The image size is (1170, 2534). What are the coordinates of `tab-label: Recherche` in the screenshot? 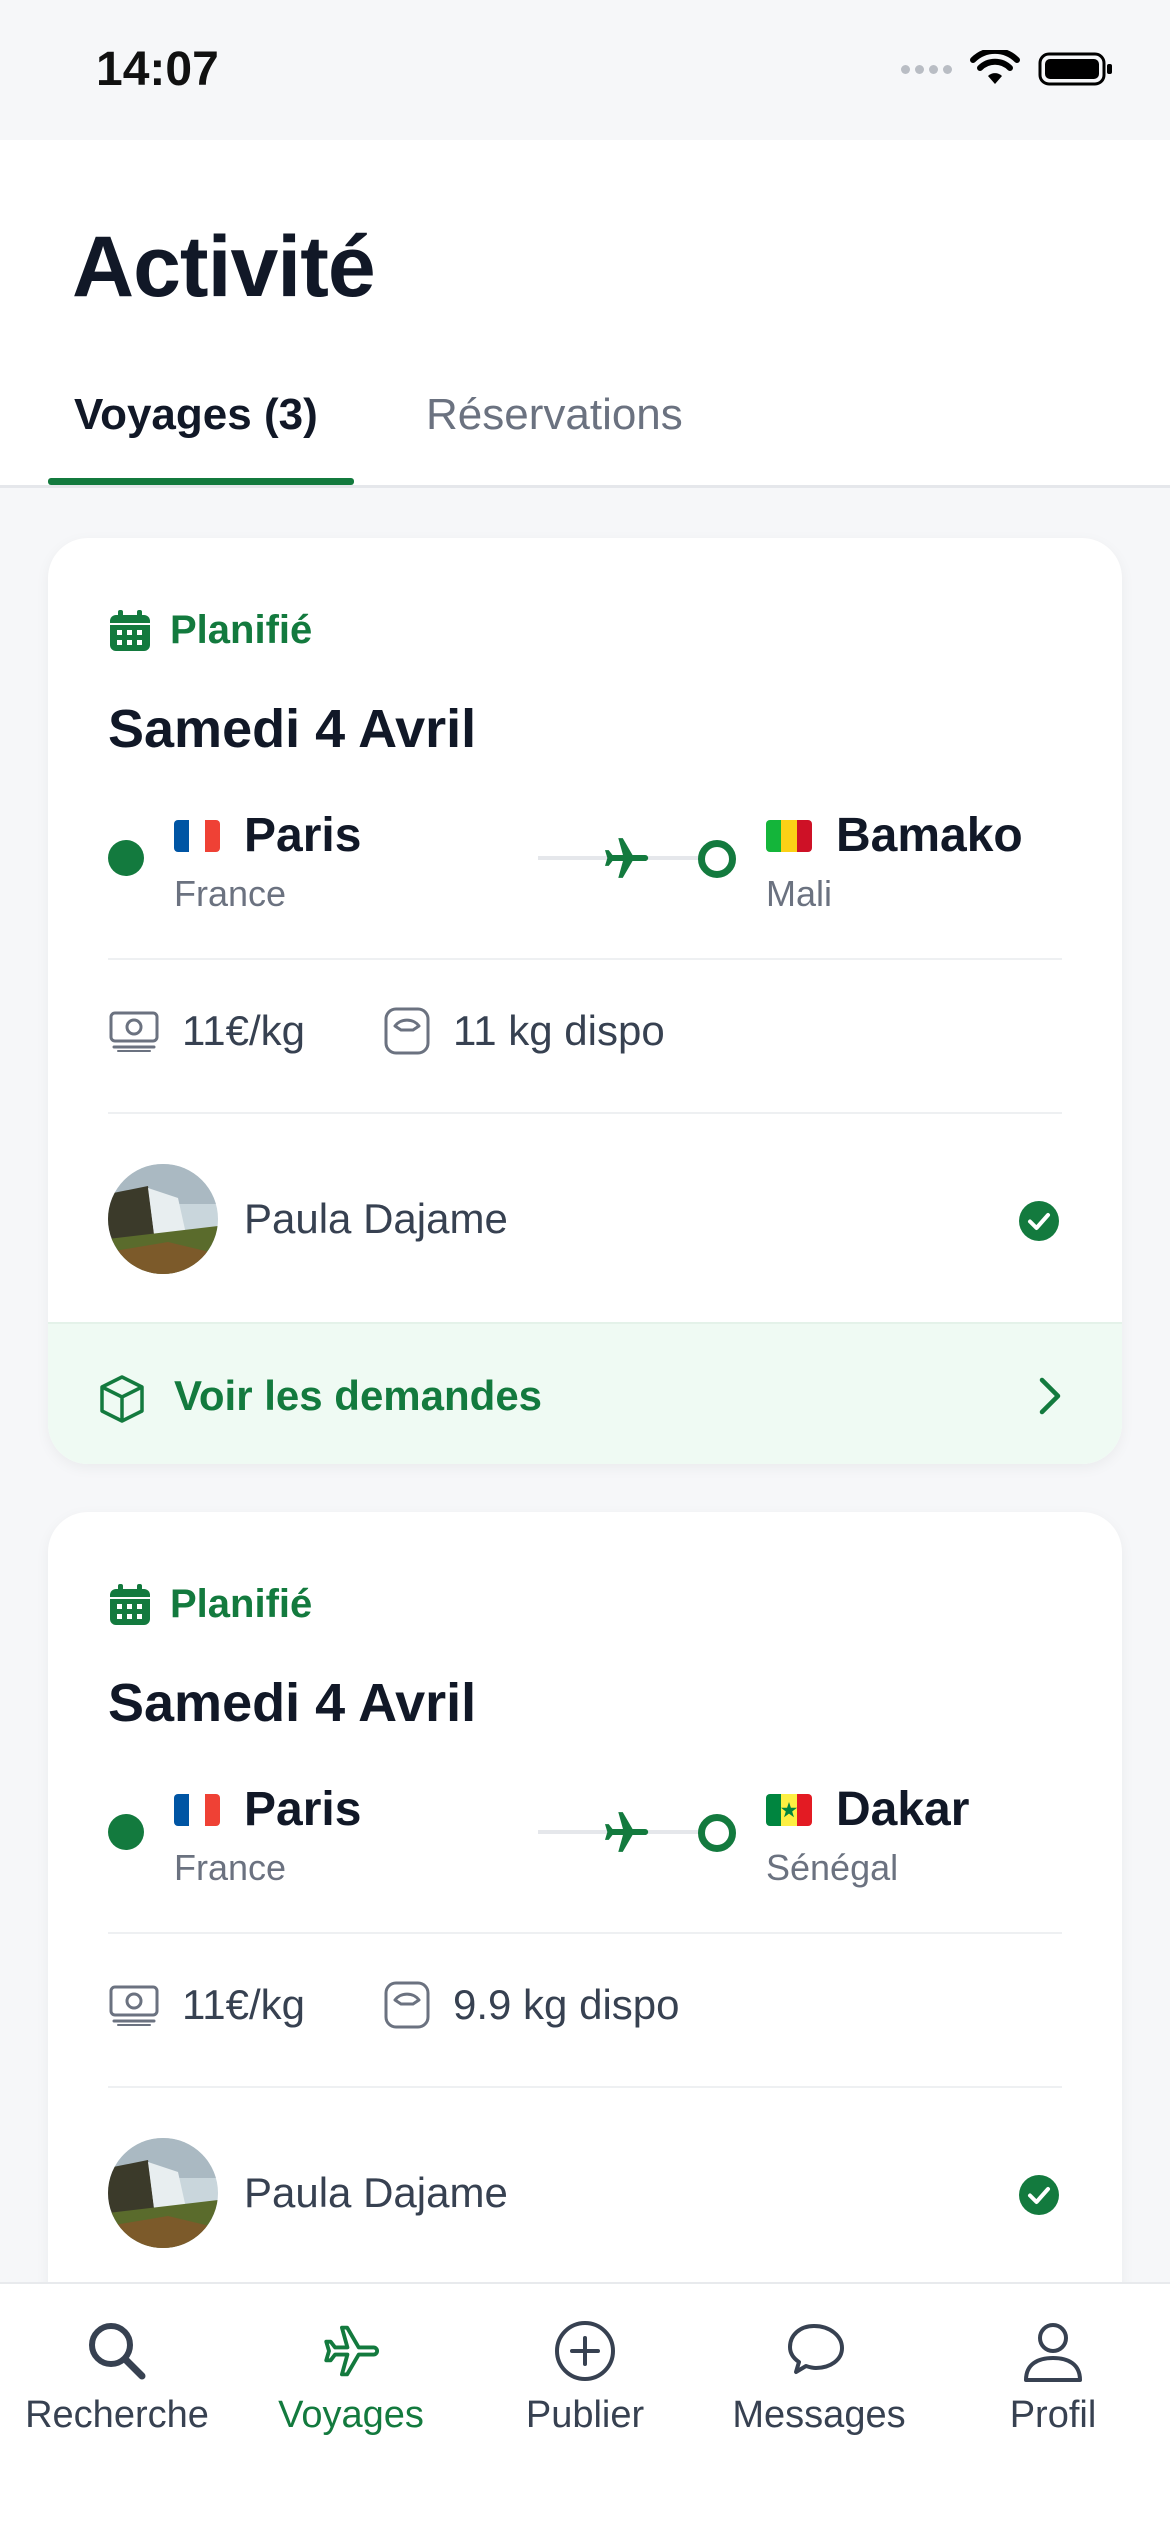 It's located at (117, 2415).